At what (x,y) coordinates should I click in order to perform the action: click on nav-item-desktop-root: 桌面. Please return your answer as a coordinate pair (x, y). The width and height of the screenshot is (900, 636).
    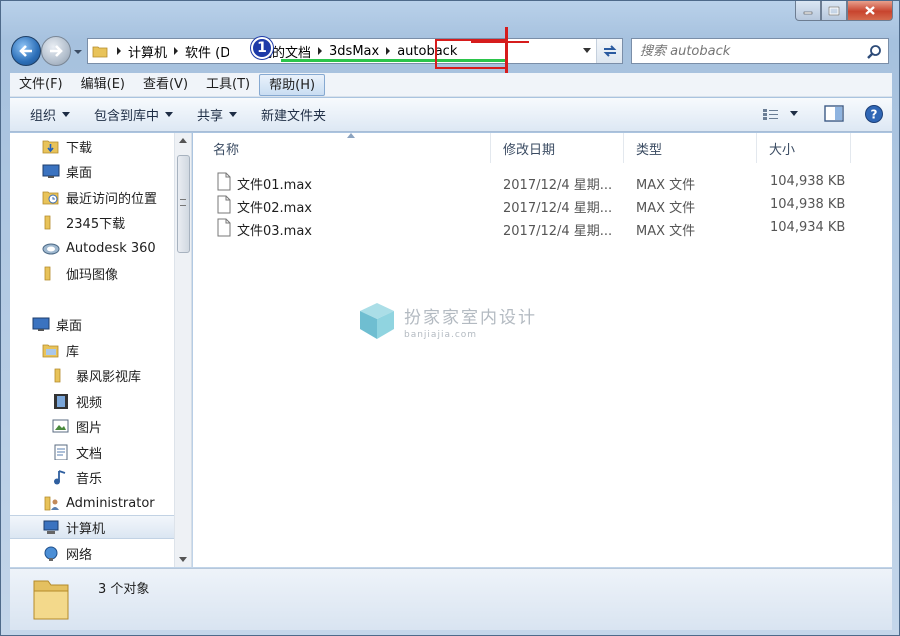
    Looking at the image, I should click on (57, 324).